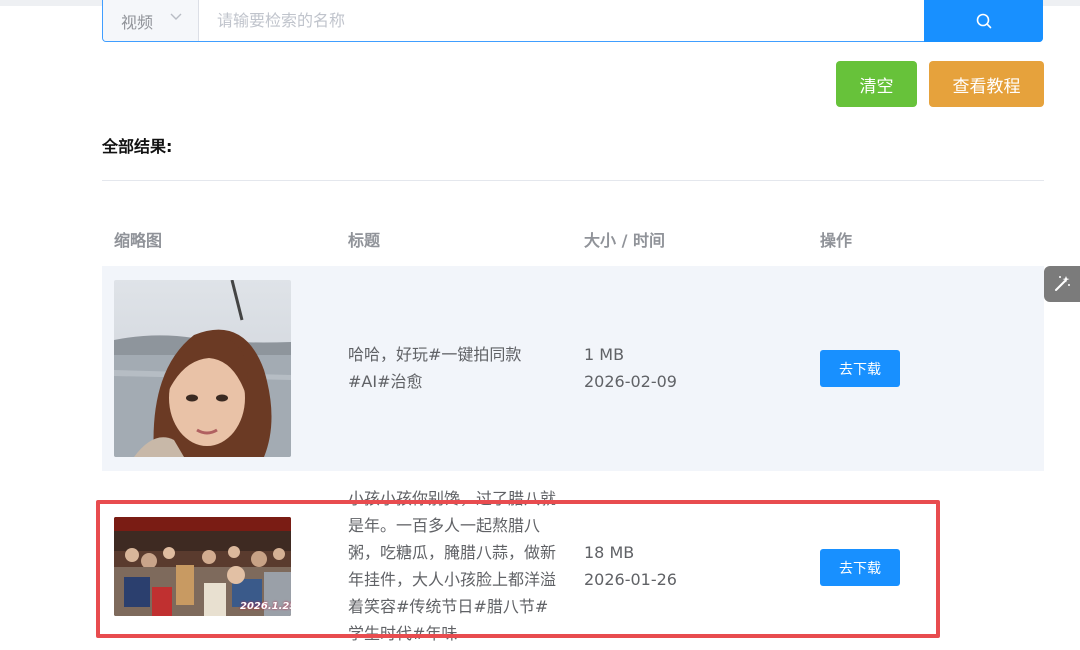 This screenshot has width=1080, height=650. What do you see at coordinates (561, 20) in the screenshot?
I see `search-input` at bounding box center [561, 20].